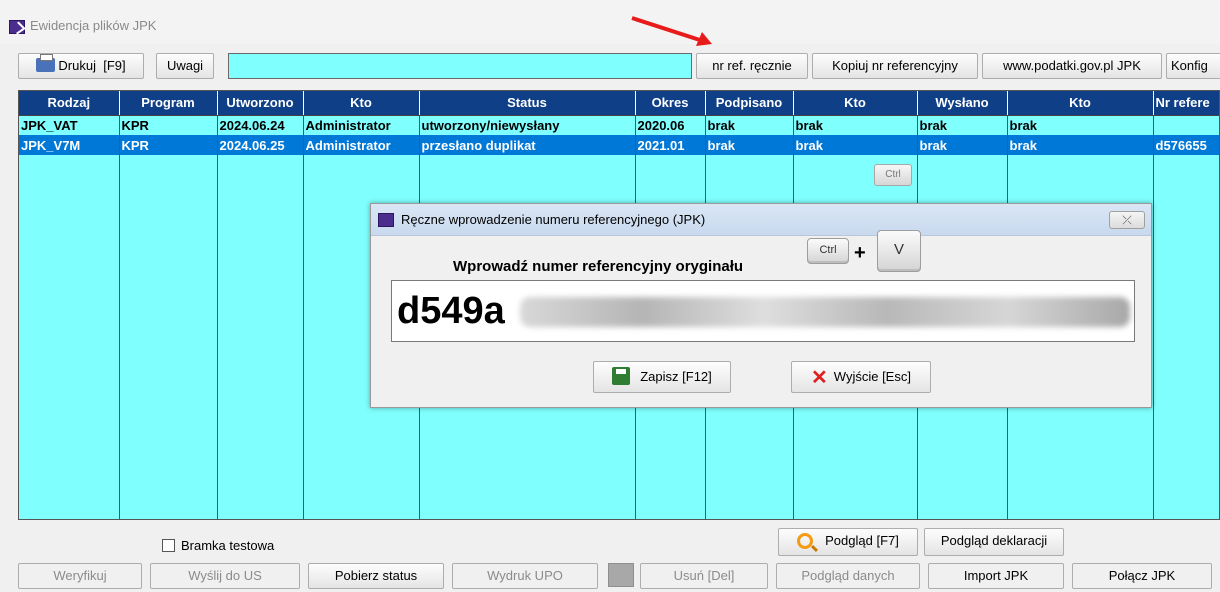 This screenshot has height=592, width=1220. What do you see at coordinates (1186, 145) in the screenshot?
I see `table-cell: d576655` at bounding box center [1186, 145].